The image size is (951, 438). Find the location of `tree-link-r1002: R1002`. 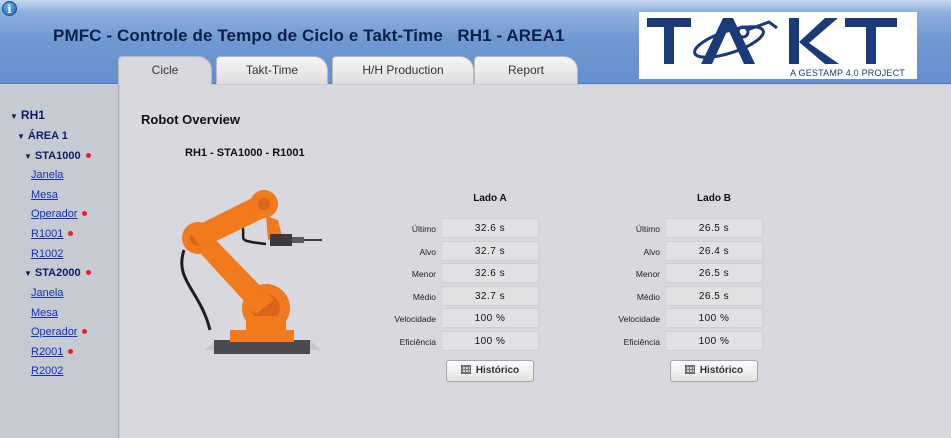

tree-link-r1002: R1002 is located at coordinates (47, 254).